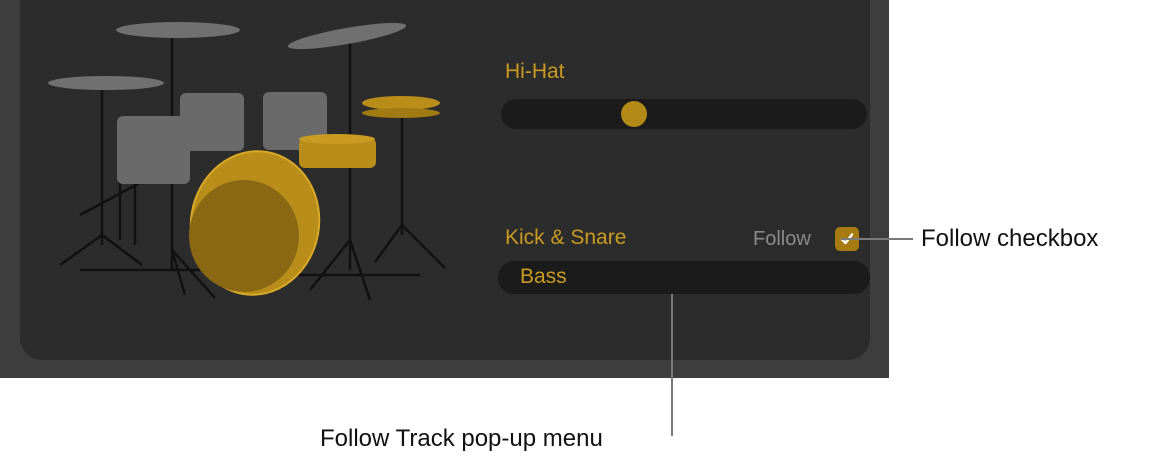 The width and height of the screenshot is (1166, 466). What do you see at coordinates (106, 83) in the screenshot?
I see `ride-cymbal` at bounding box center [106, 83].